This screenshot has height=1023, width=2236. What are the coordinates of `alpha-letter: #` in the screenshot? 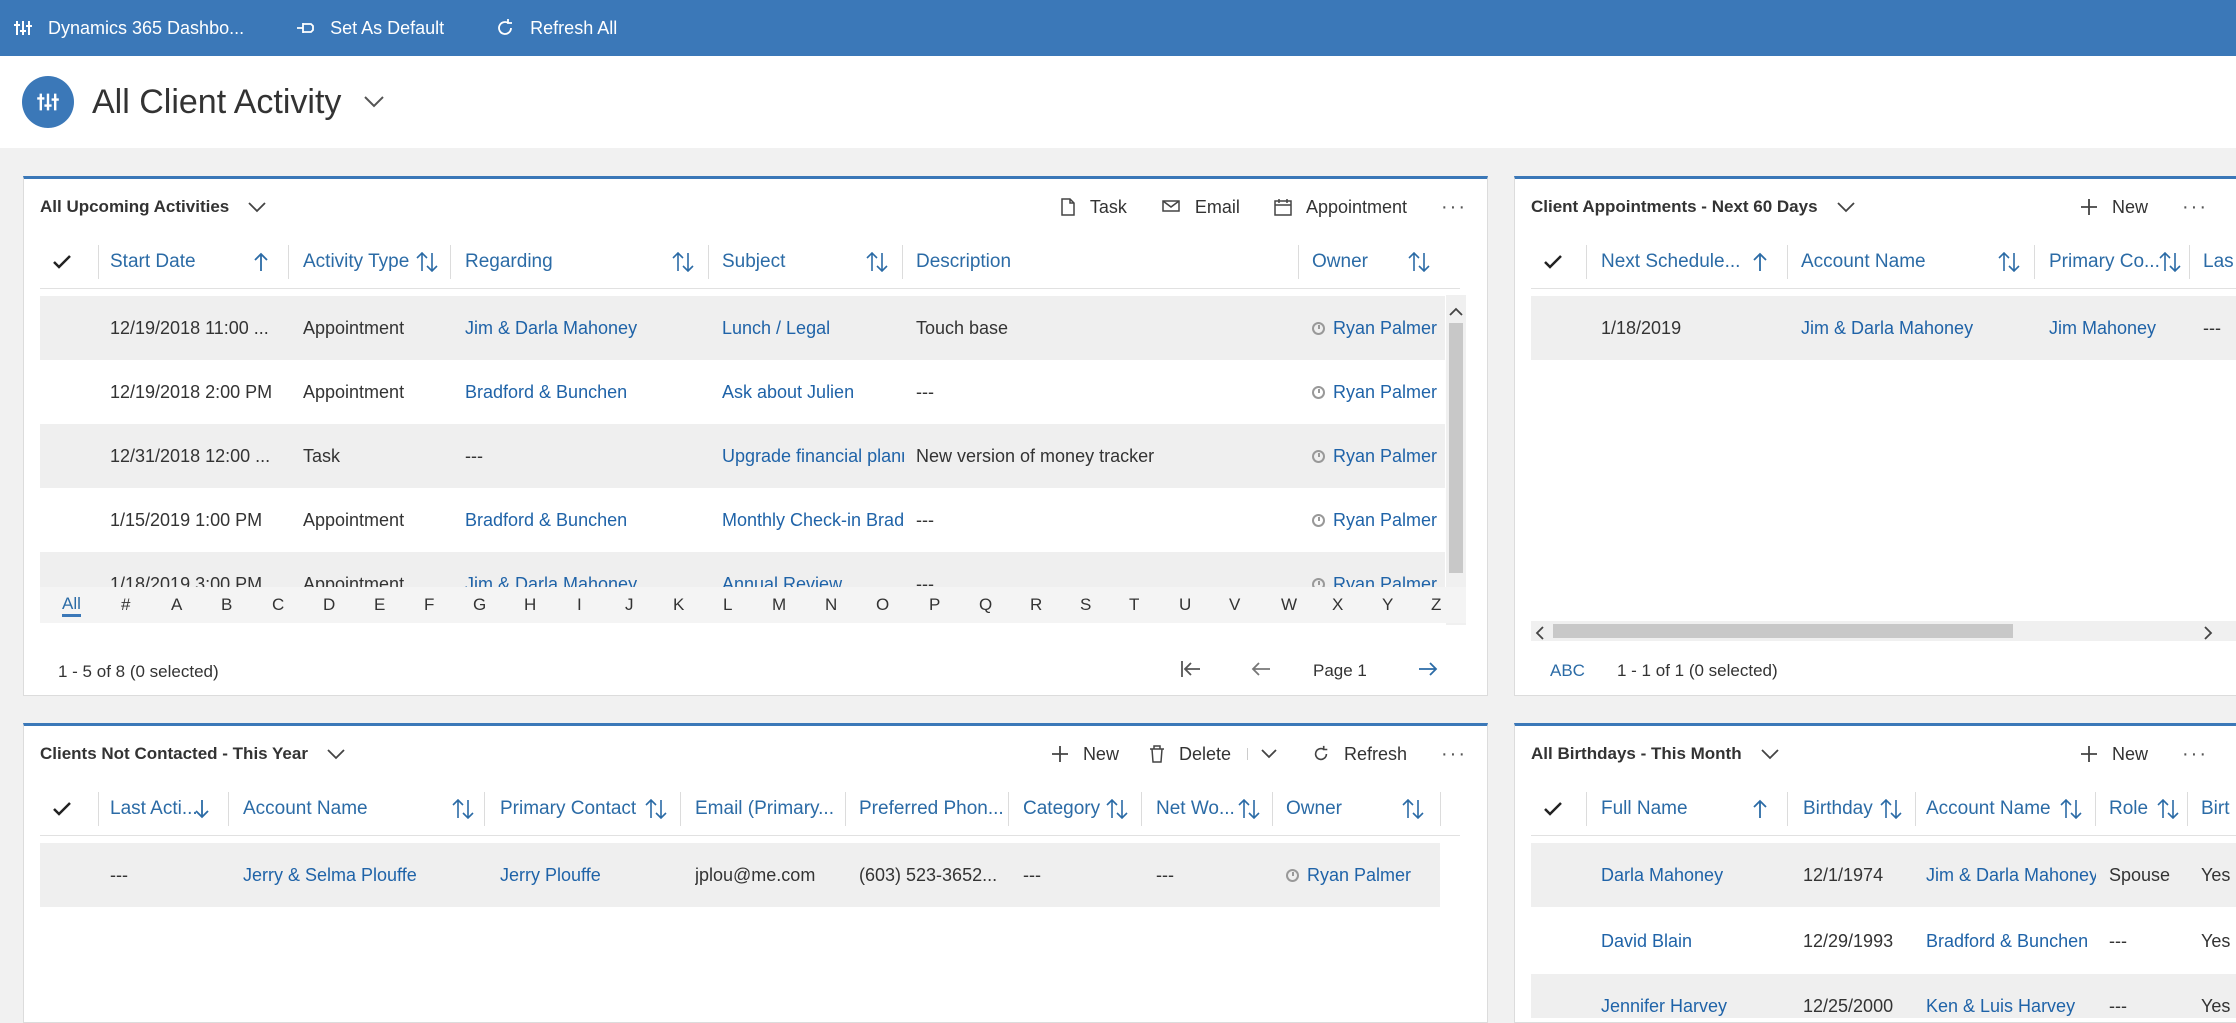 It's located at (125, 605).